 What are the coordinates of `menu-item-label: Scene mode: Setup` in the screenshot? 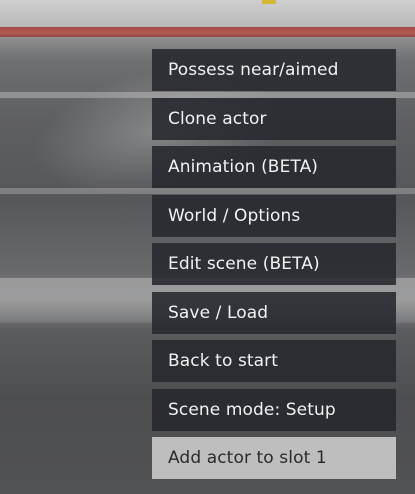 It's located at (252, 409).